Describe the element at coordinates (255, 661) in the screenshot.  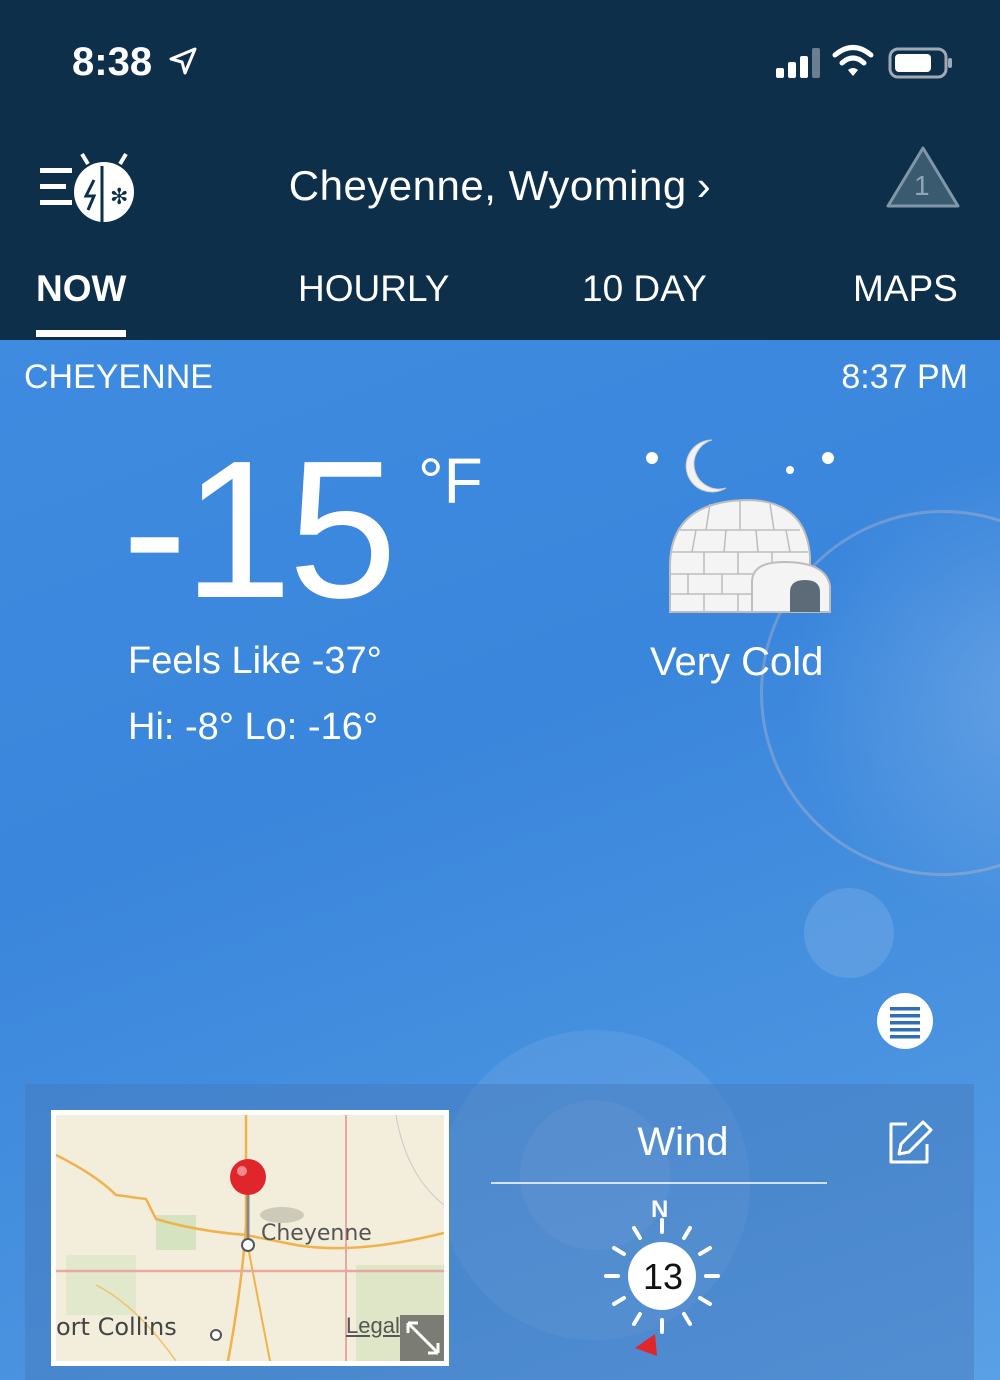
I see `feels-like: Feels Like -37°` at that location.